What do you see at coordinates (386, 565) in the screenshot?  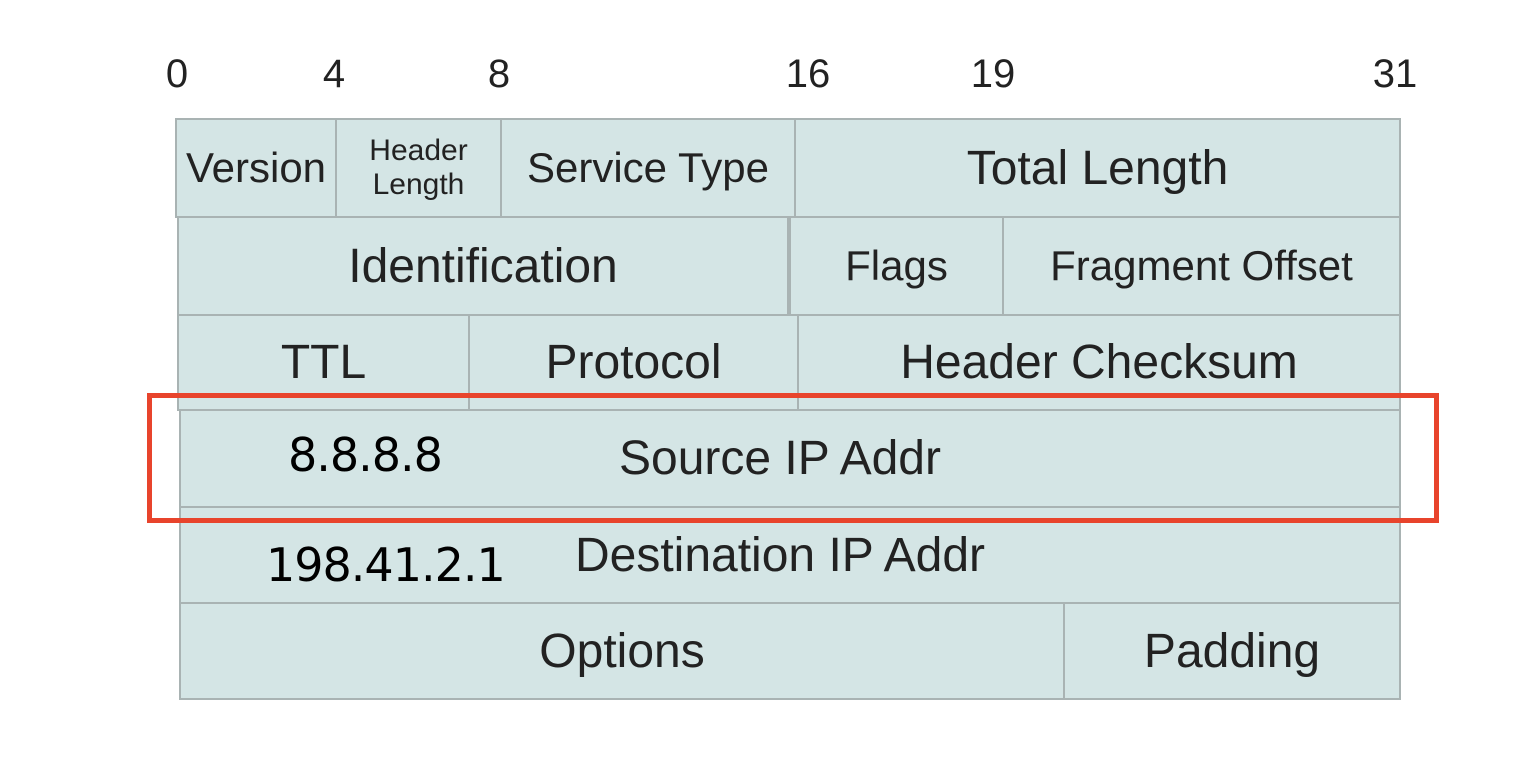 I see `destination-ip-annotation: 198.41.2.1` at bounding box center [386, 565].